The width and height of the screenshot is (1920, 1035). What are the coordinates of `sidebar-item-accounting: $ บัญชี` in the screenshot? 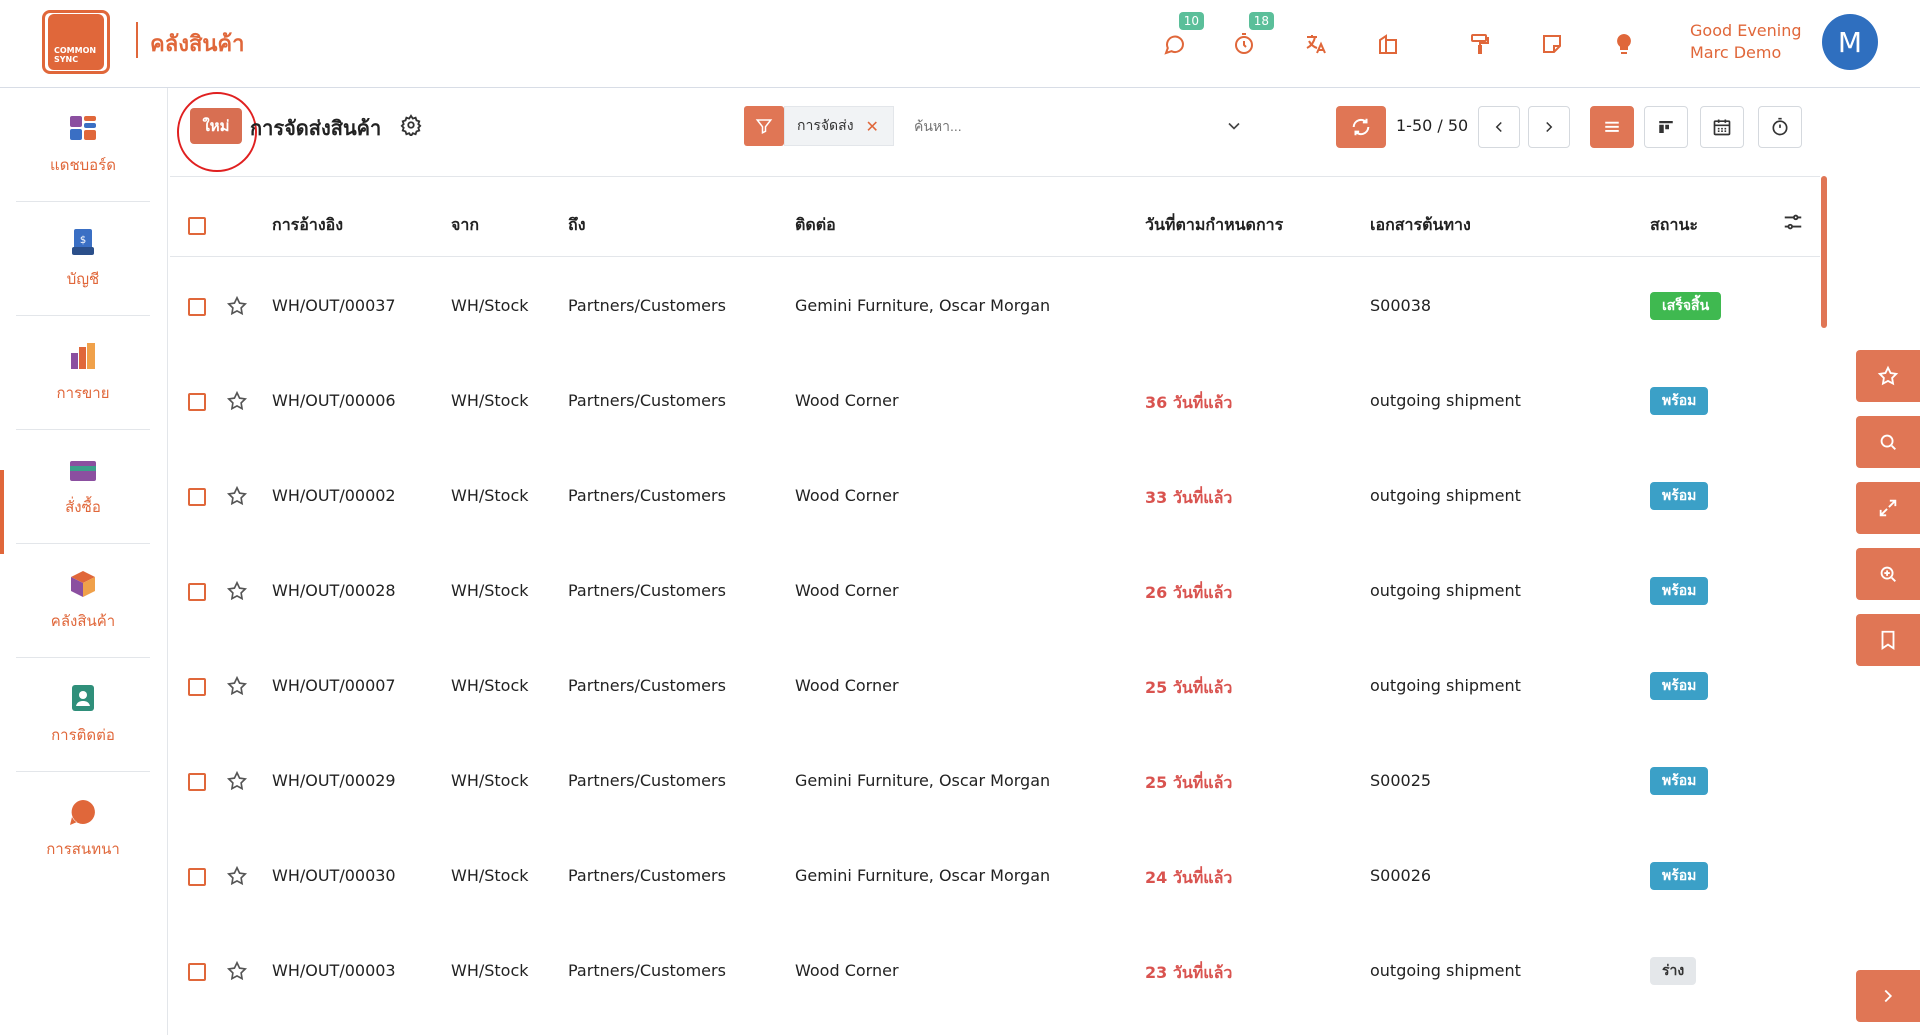 It's located at (83, 259).